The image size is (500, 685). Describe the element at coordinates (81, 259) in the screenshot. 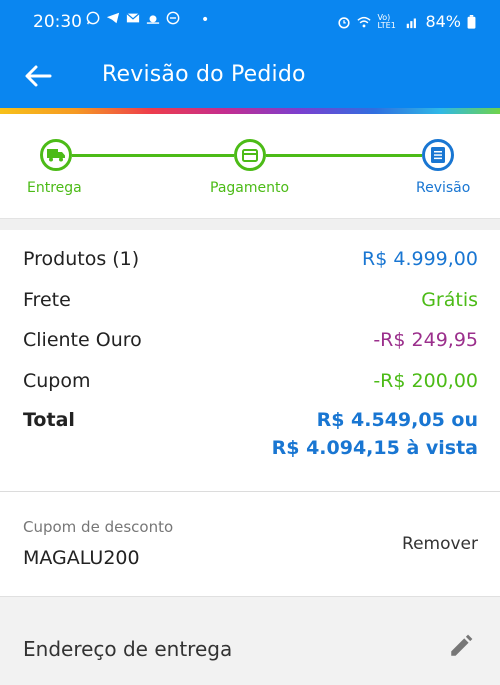

I see `products-label: Produtos (1)` at that location.